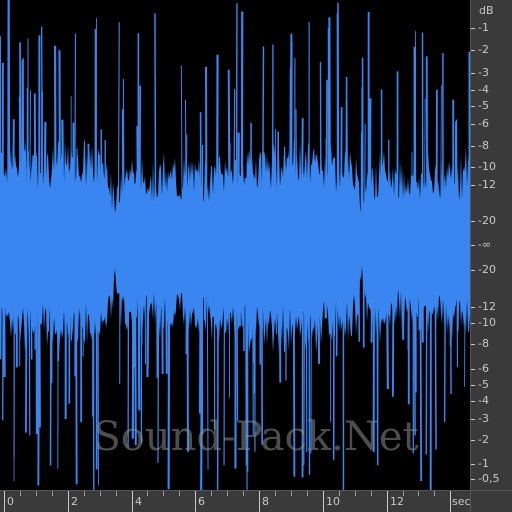 This screenshot has width=512, height=512. I want to click on time-tick-label: 12, so click(397, 501).